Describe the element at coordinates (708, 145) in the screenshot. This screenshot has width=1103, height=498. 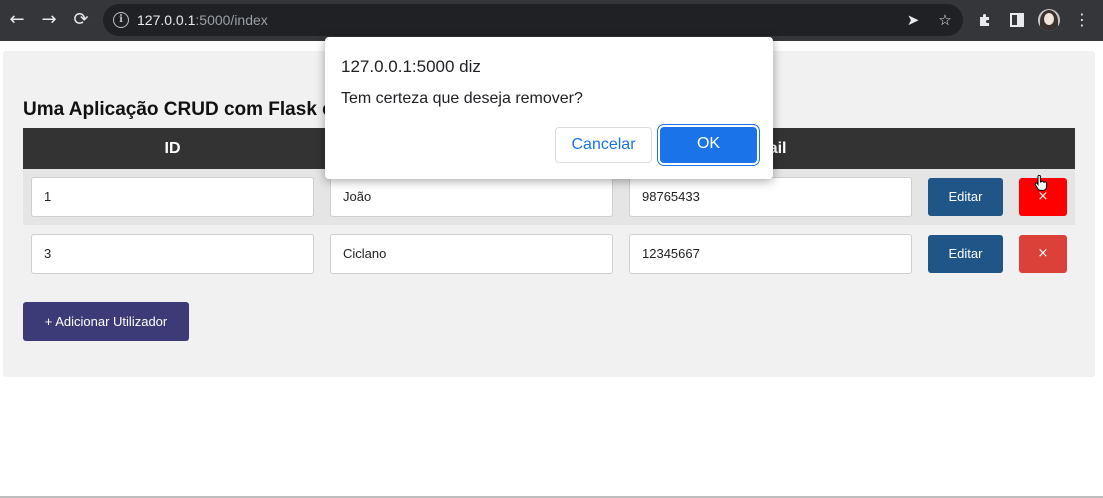
I see `ok-button: OK` at that location.